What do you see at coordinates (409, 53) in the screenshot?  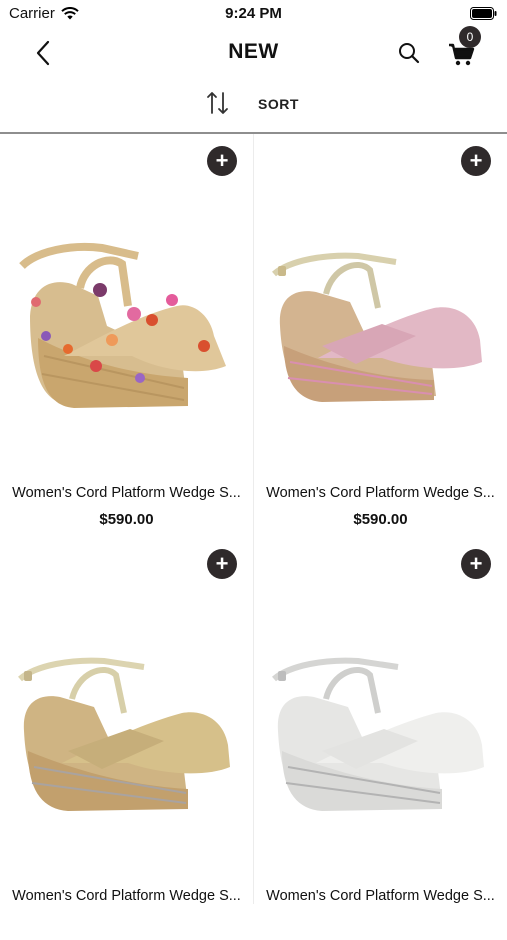 I see `search-icon` at bounding box center [409, 53].